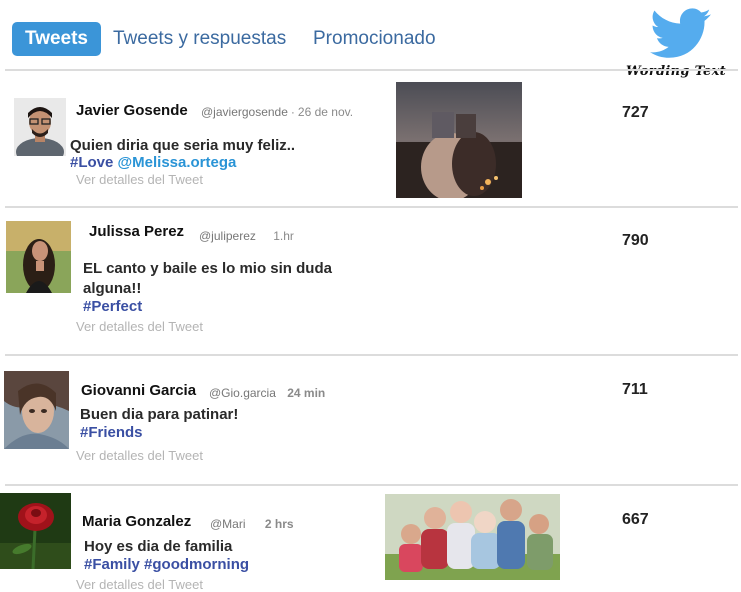 This screenshot has height=592, width=741. Describe the element at coordinates (635, 519) in the screenshot. I see `tweet-count: 667` at that location.